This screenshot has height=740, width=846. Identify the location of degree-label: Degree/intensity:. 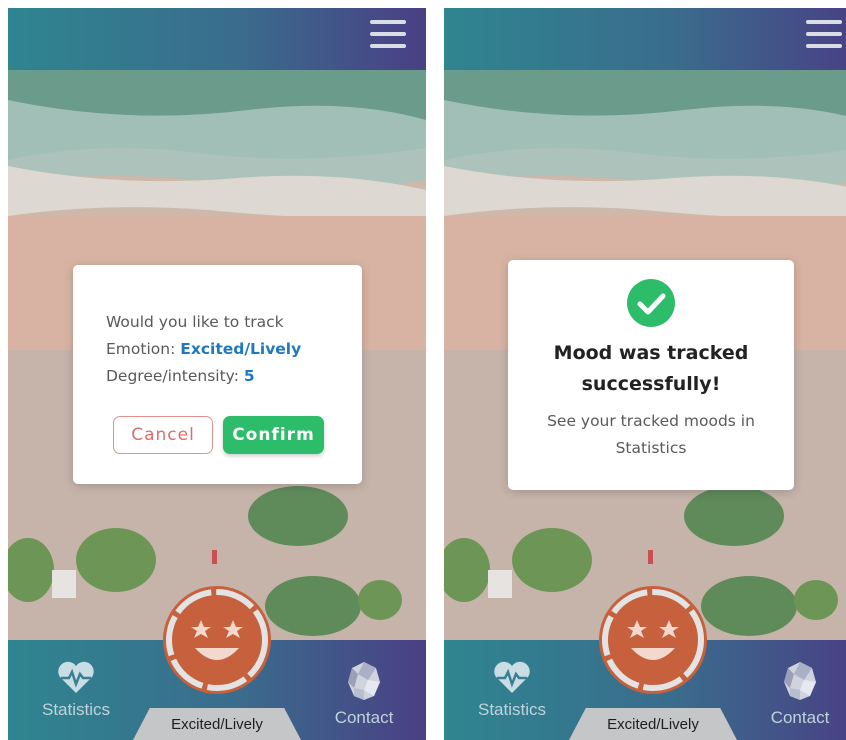
(172, 376).